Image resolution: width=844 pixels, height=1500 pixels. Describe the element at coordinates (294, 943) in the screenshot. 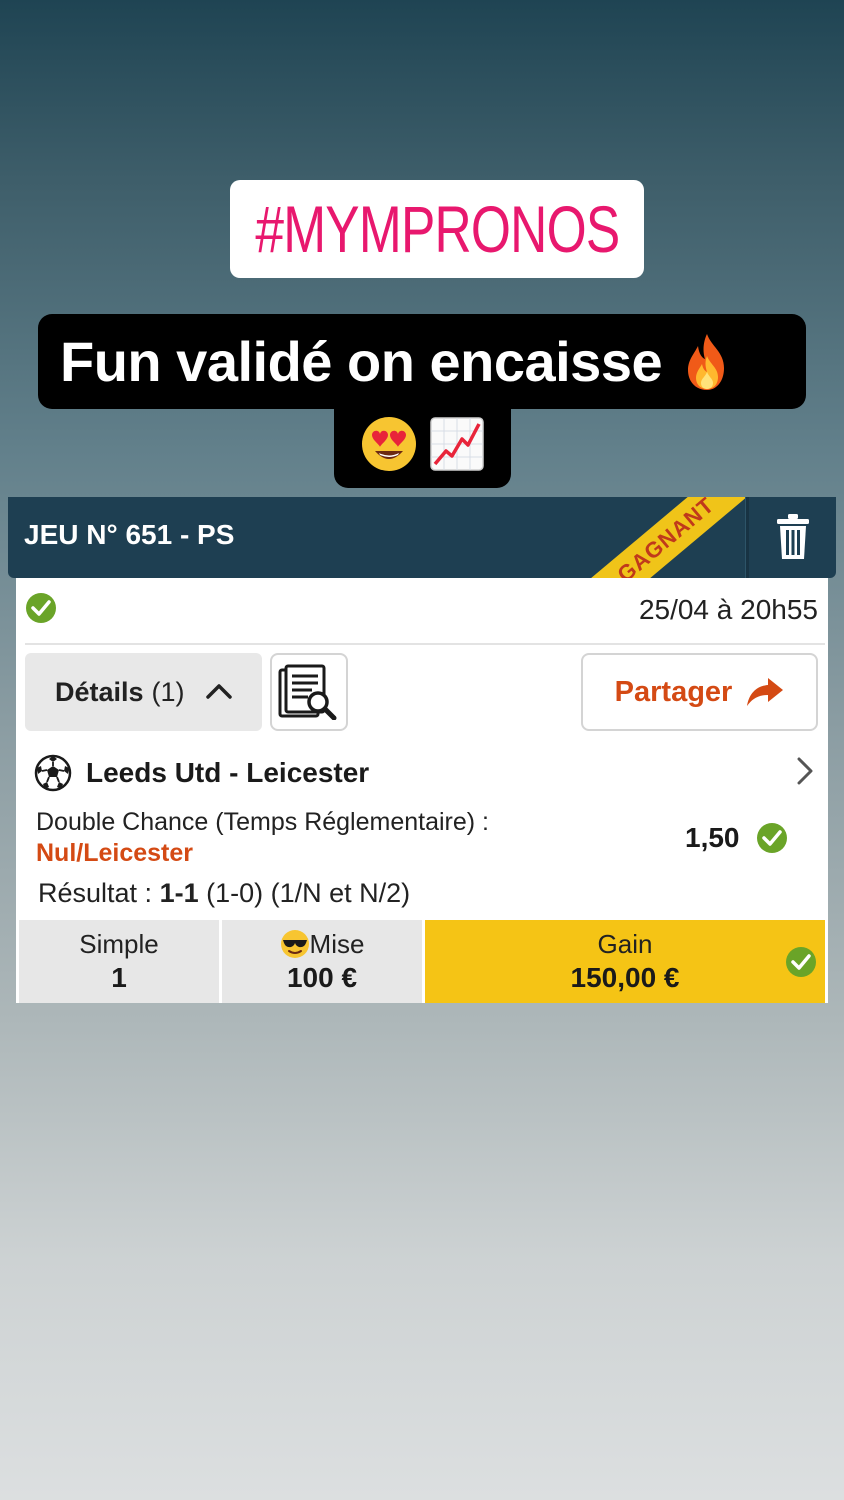

I see `sunglasses-emoji-icon` at that location.